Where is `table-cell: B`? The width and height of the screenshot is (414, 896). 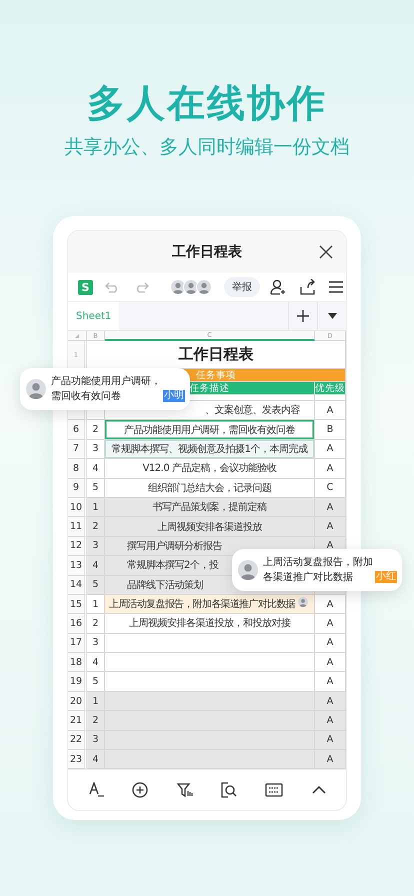 table-cell: B is located at coordinates (330, 430).